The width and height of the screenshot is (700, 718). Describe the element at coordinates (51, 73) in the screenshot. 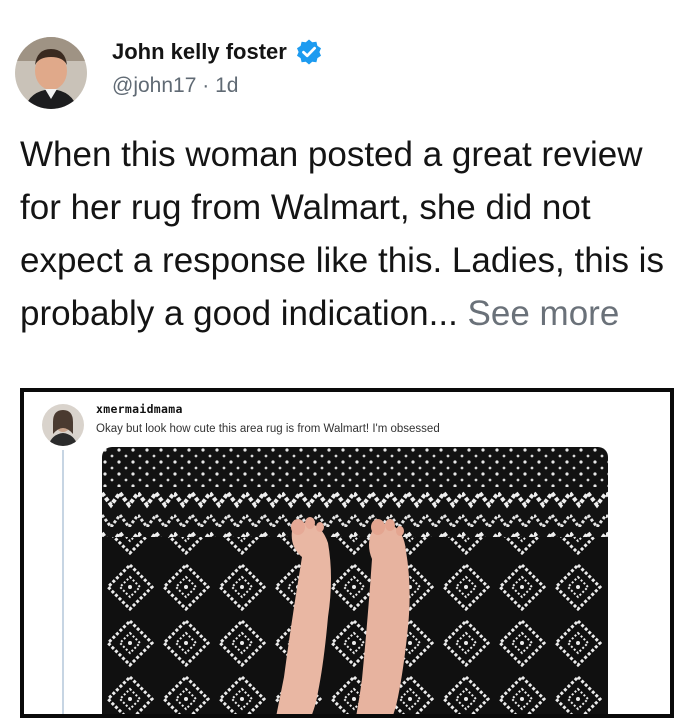

I see `author-avatar` at that location.